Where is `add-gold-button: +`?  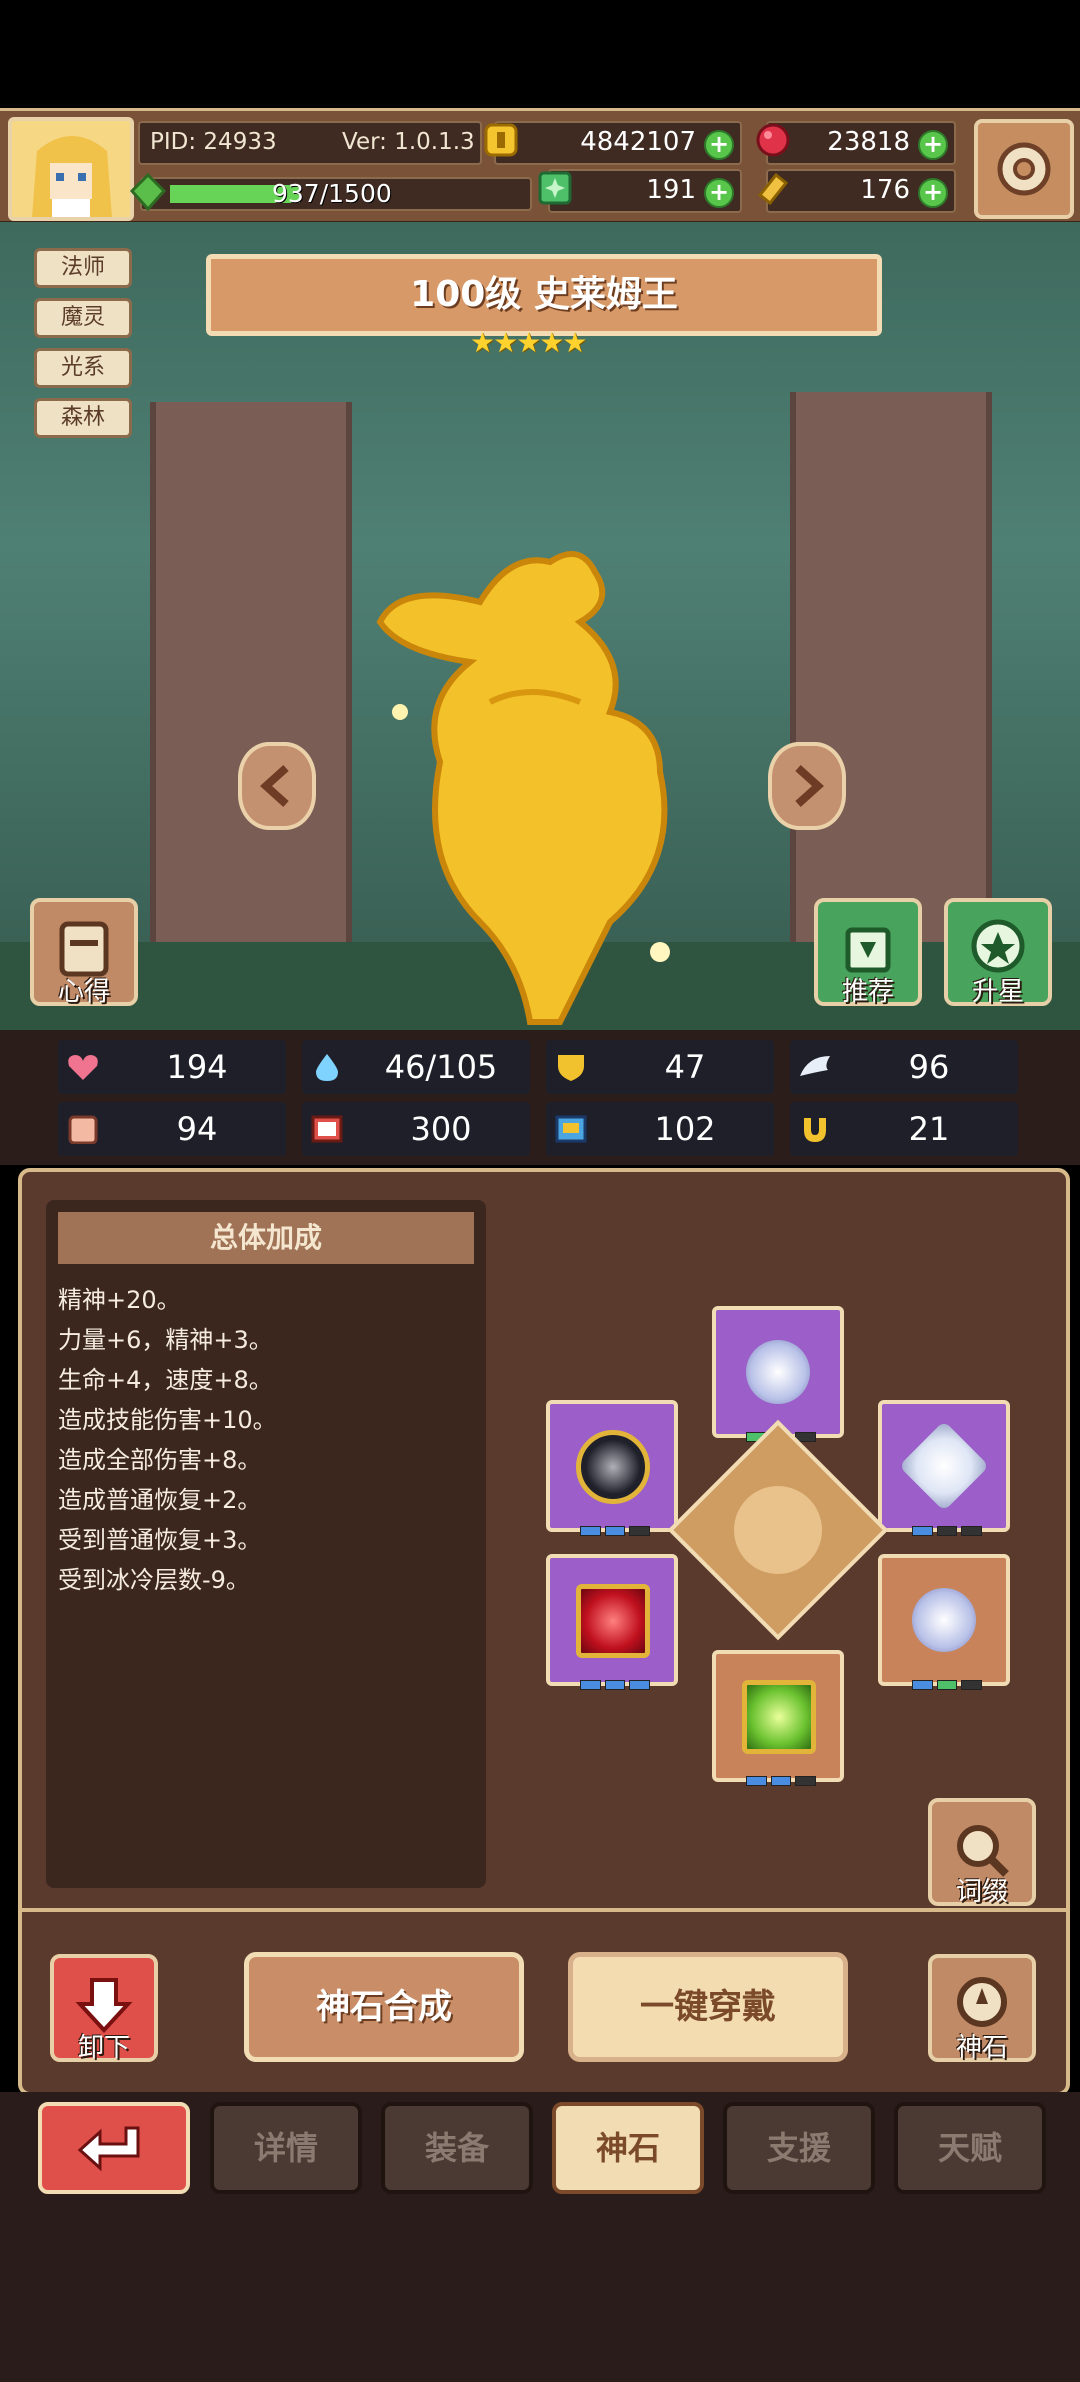
add-gold-button: + is located at coordinates (719, 145).